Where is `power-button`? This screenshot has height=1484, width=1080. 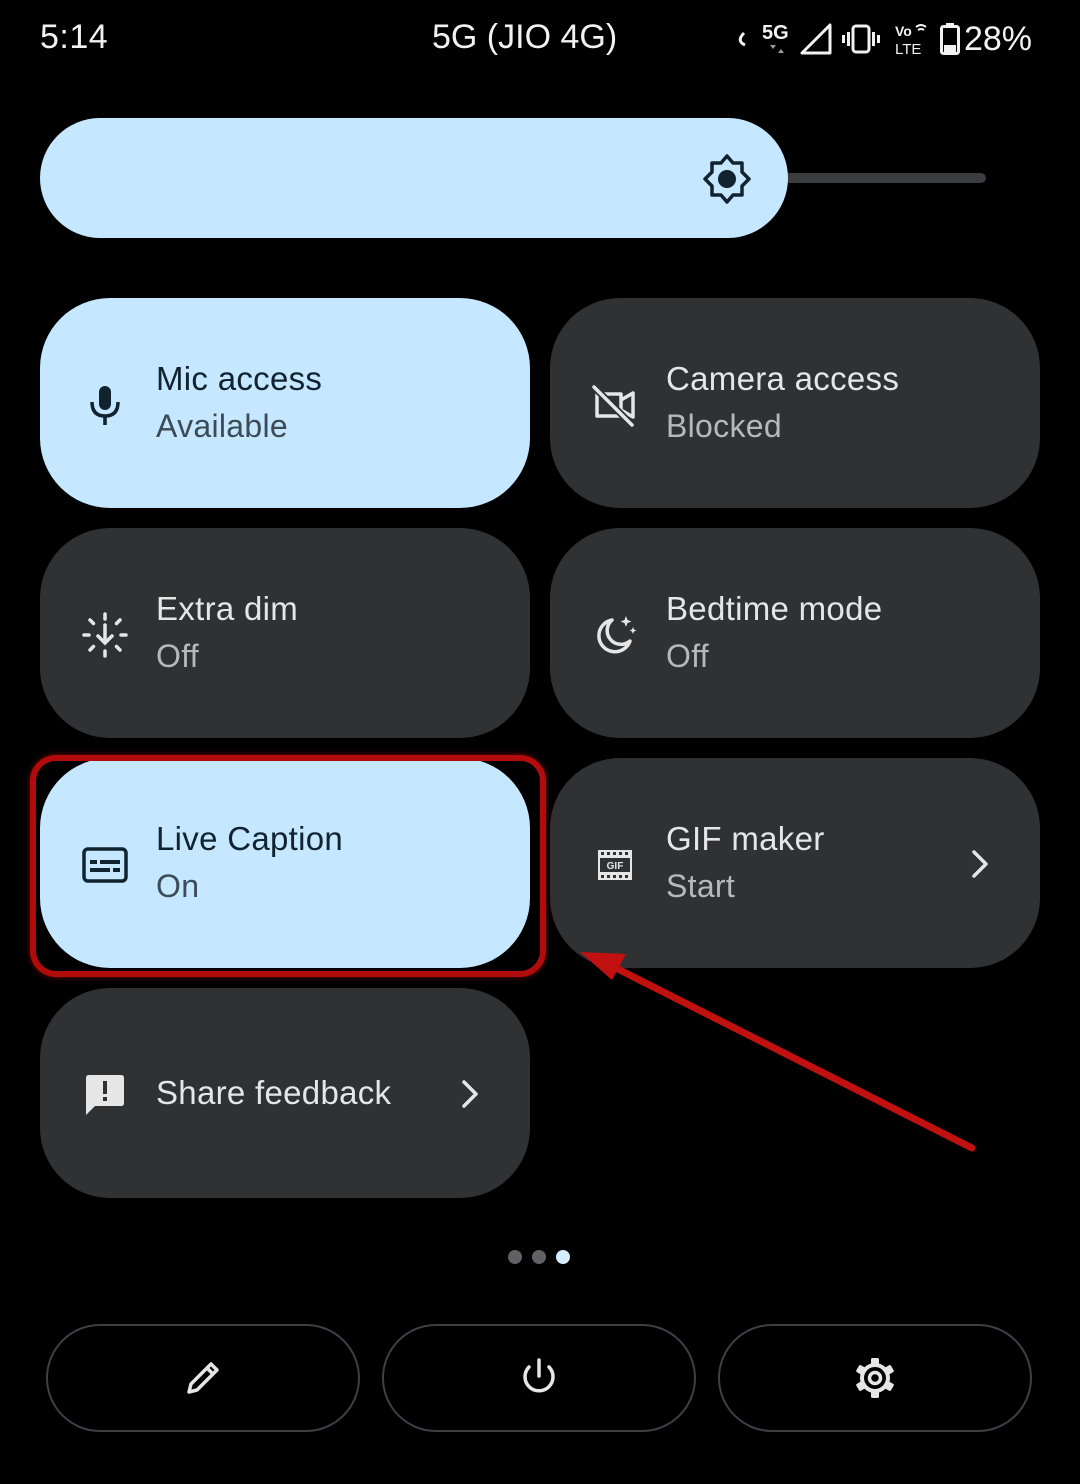
power-button is located at coordinates (539, 1378).